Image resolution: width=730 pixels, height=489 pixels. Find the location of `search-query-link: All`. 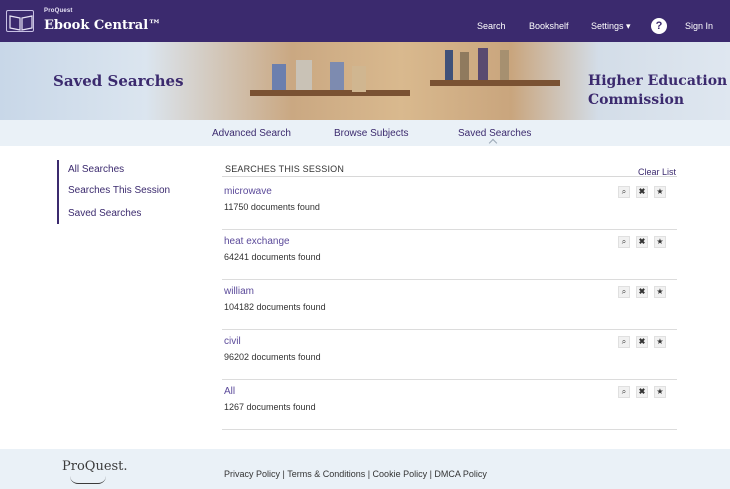

search-query-link: All is located at coordinates (229, 391).